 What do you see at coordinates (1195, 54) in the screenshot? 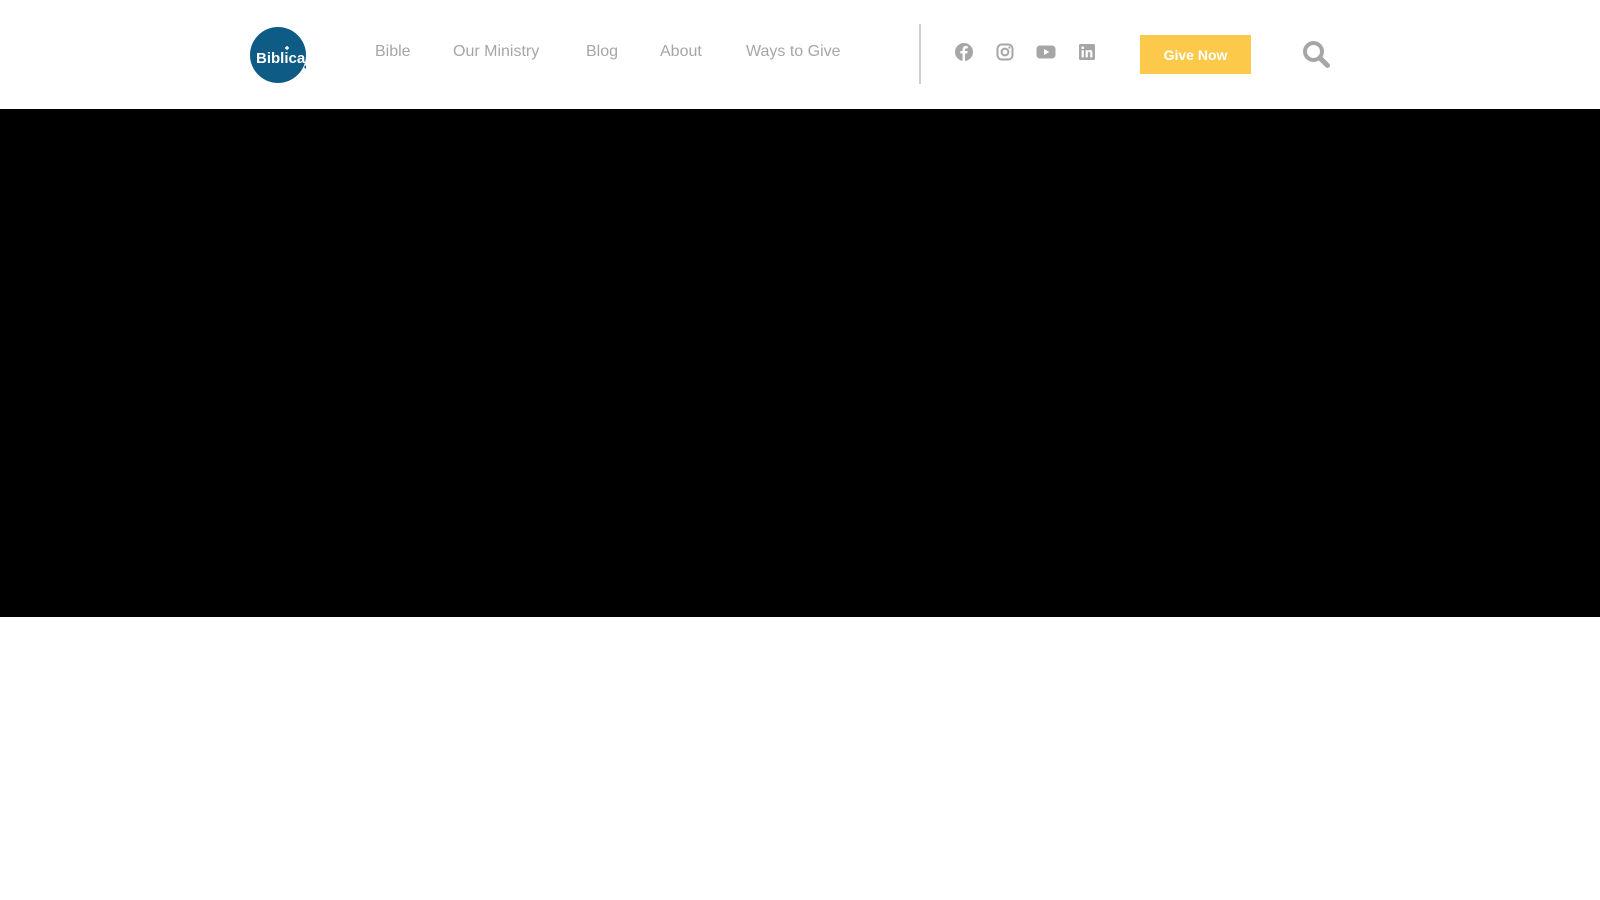
I see `give-now-button: Give Now` at bounding box center [1195, 54].